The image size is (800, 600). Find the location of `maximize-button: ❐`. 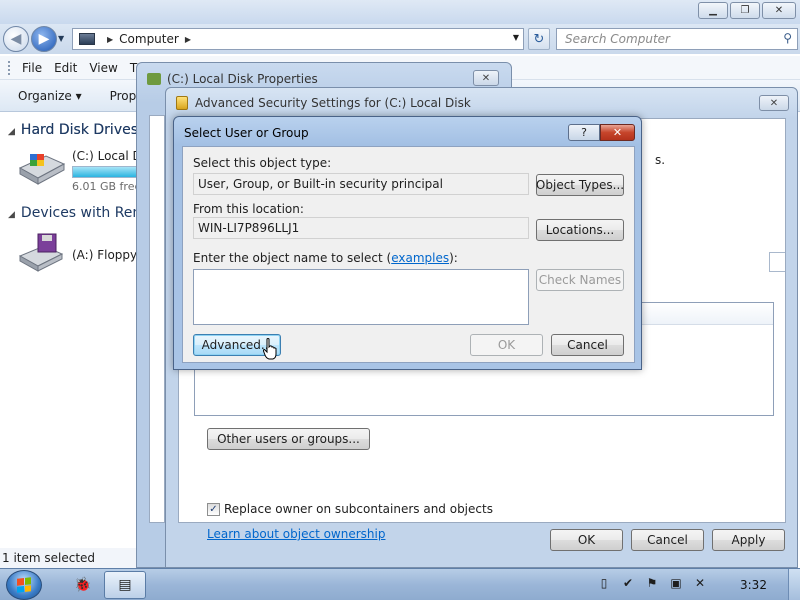

maximize-button: ❐ is located at coordinates (745, 10).